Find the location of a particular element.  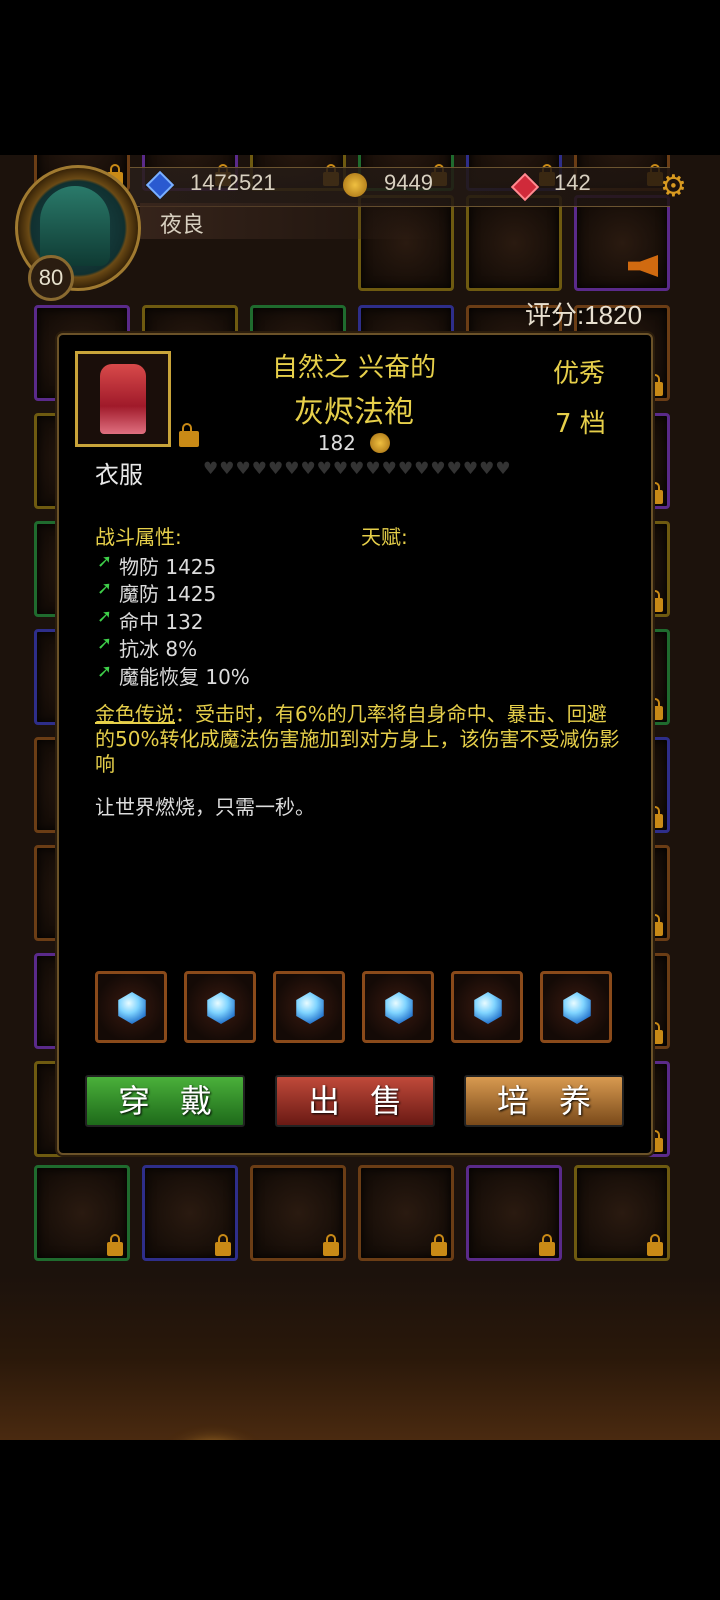

nav-adventure: 冒险 is located at coordinates (355, 1432).